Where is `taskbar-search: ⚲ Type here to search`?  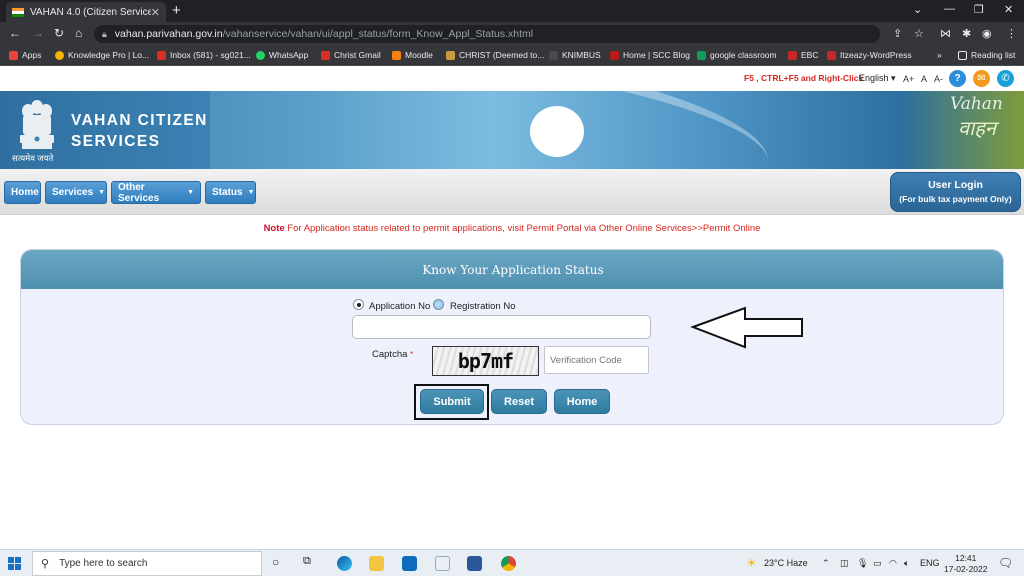
taskbar-search: ⚲ Type here to search is located at coordinates (147, 563).